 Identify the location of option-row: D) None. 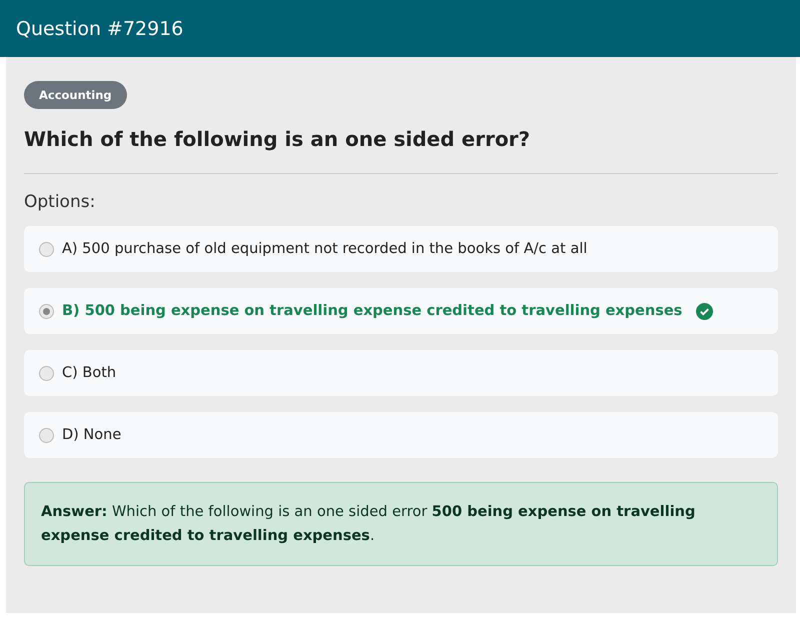
(401, 435).